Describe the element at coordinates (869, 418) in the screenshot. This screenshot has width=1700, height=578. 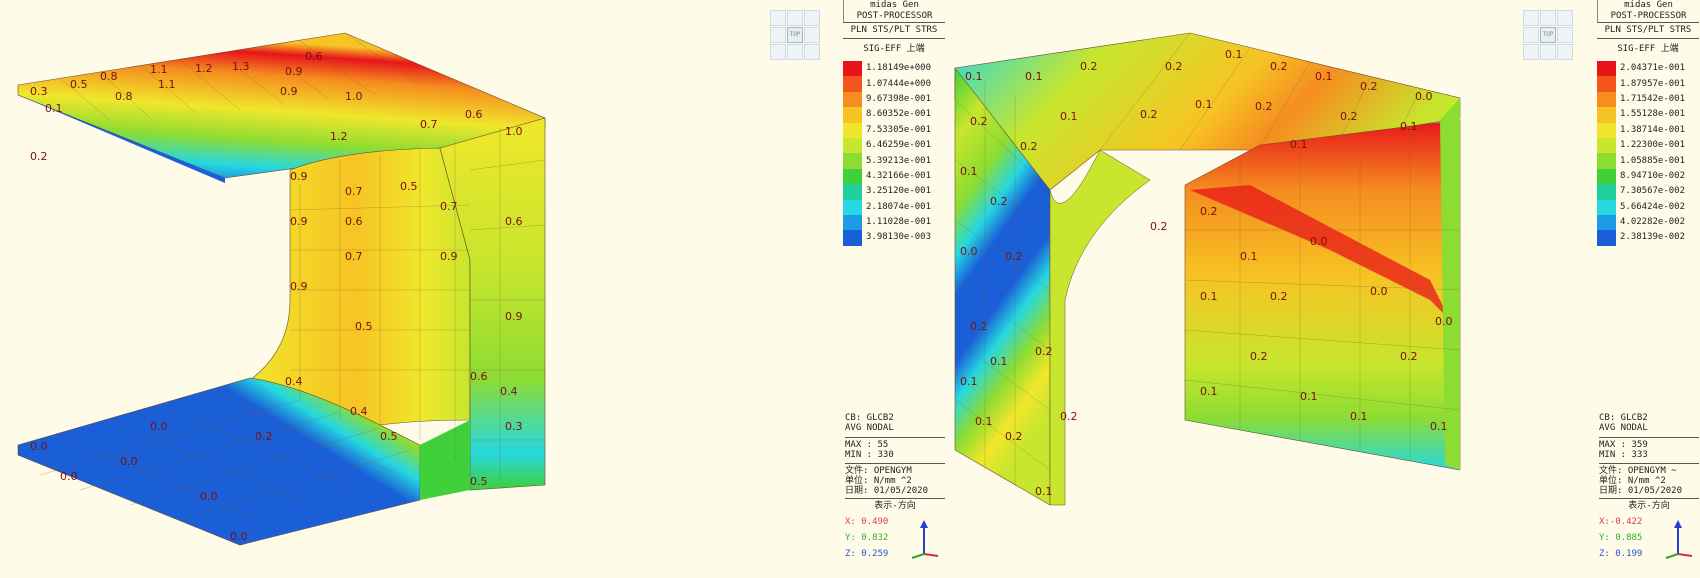
I see `load-case: CB: GLCB2` at that location.